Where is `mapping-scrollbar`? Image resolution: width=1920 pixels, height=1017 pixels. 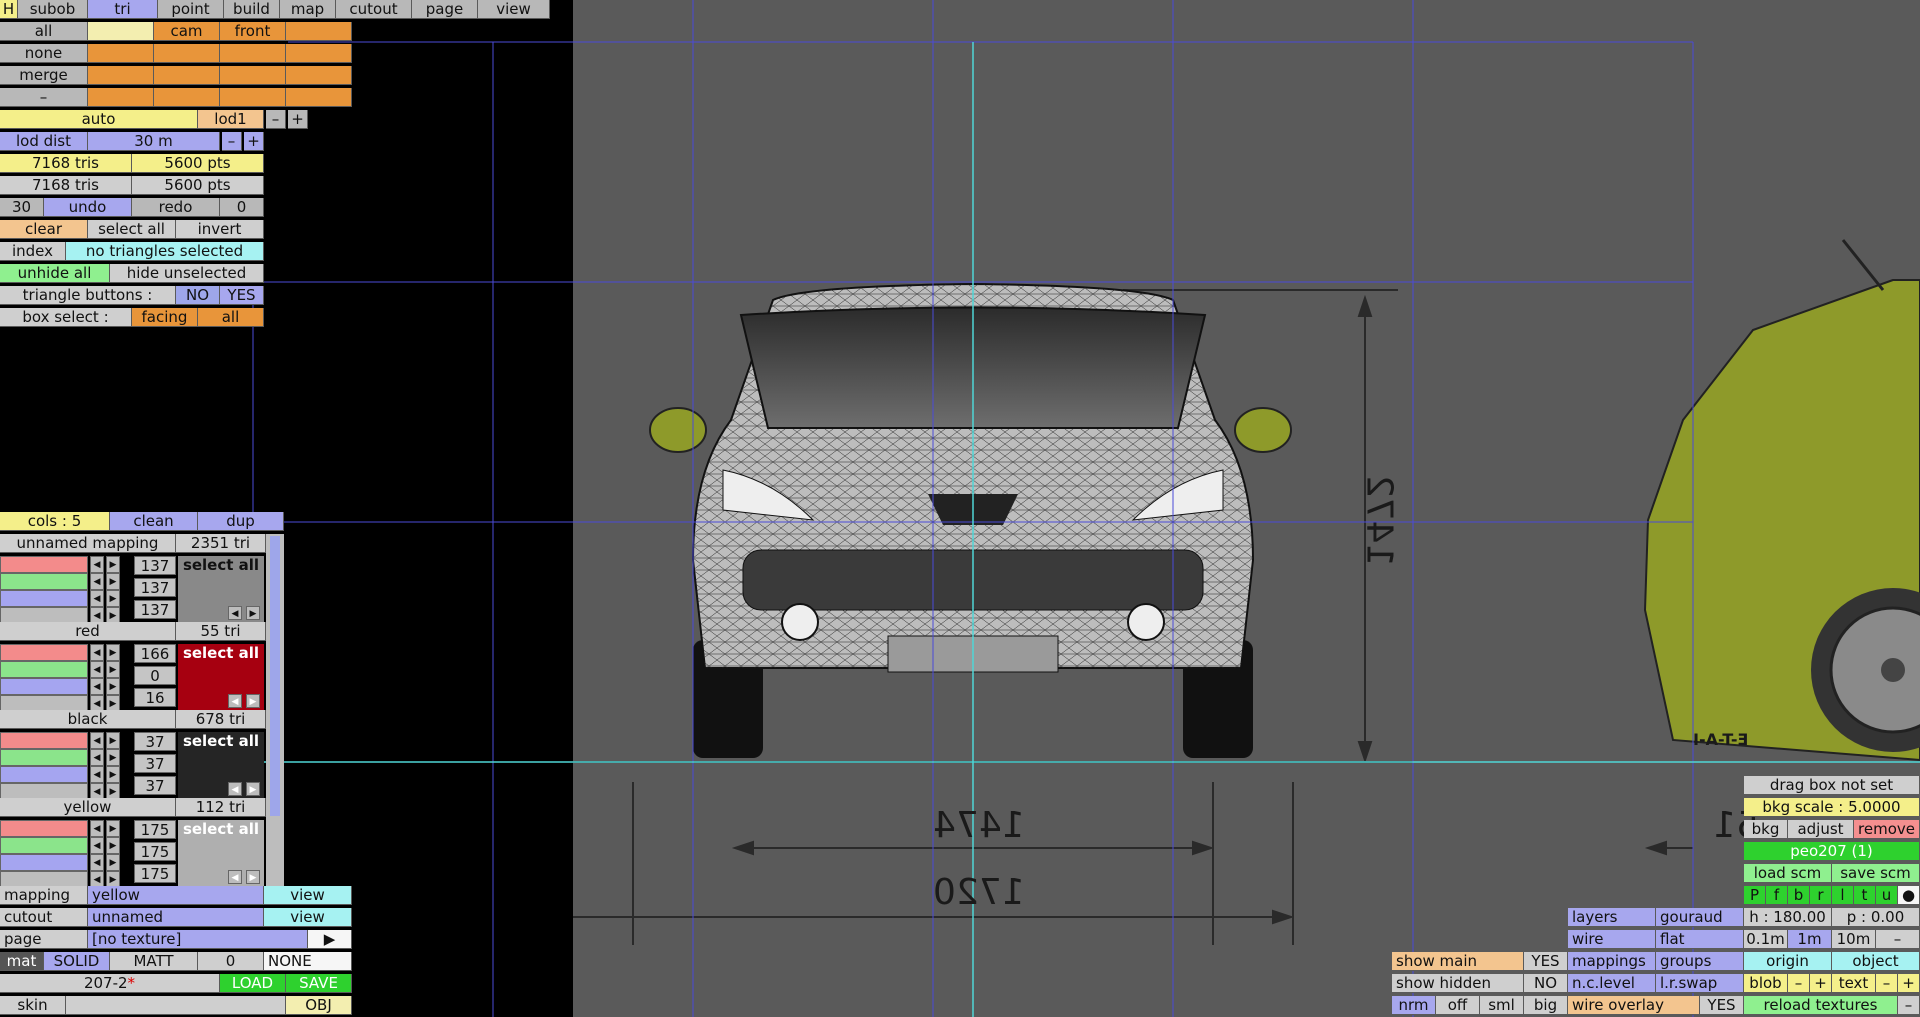 mapping-scrollbar is located at coordinates (275, 711).